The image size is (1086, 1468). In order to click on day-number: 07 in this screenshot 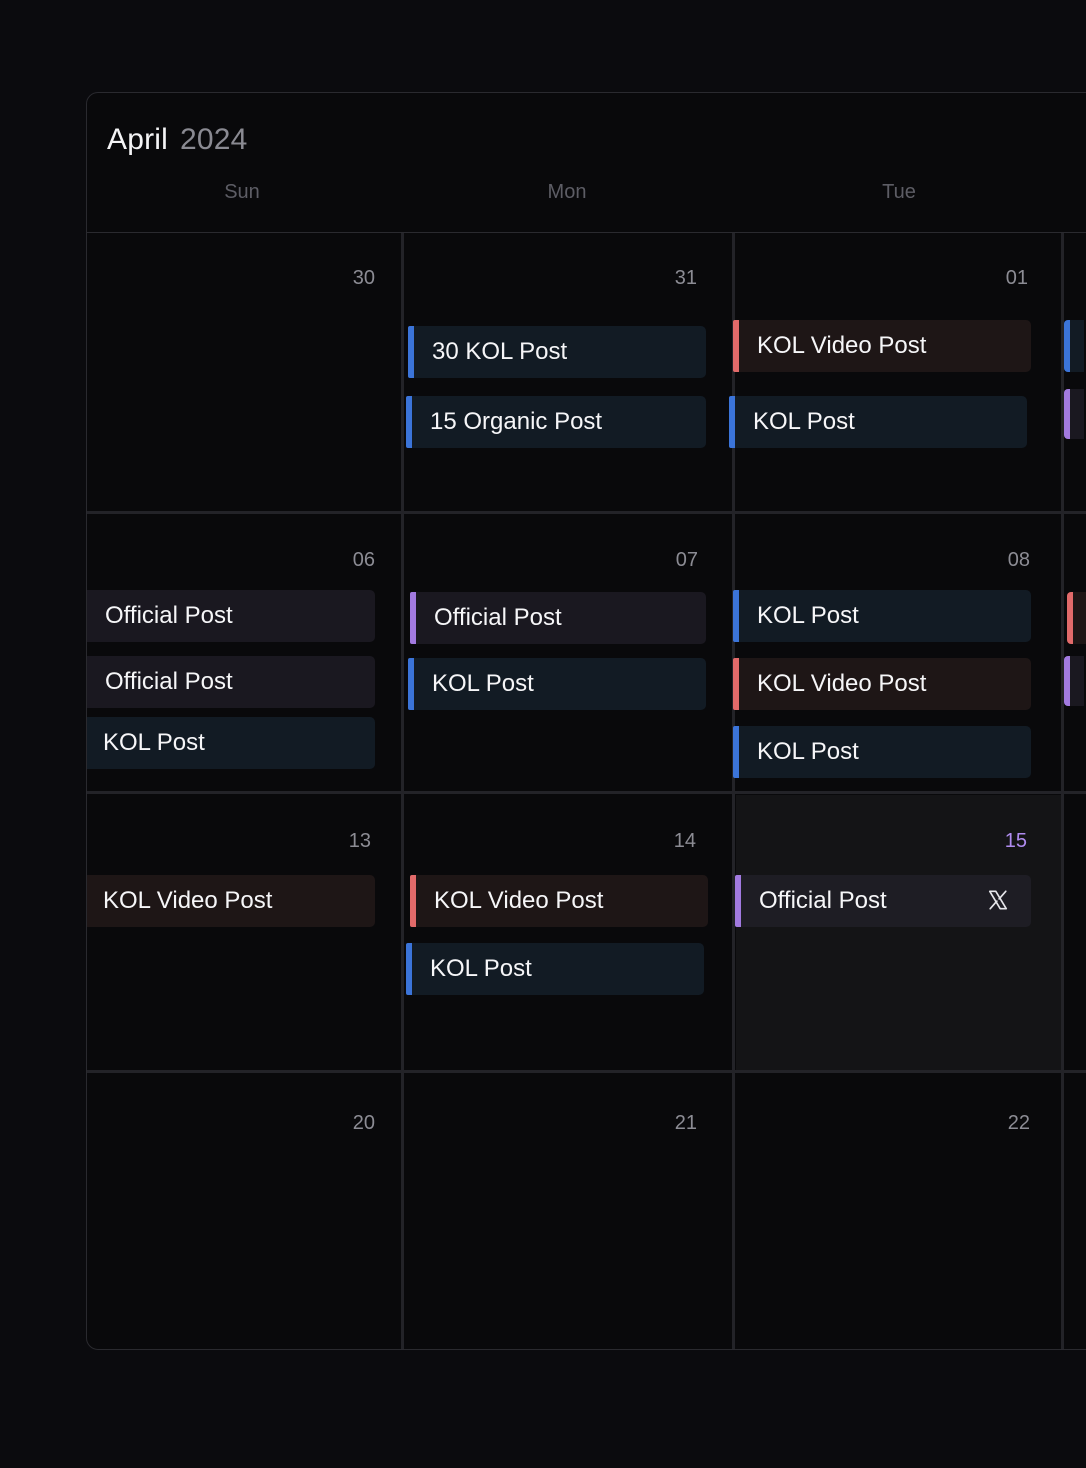, I will do `click(686, 560)`.